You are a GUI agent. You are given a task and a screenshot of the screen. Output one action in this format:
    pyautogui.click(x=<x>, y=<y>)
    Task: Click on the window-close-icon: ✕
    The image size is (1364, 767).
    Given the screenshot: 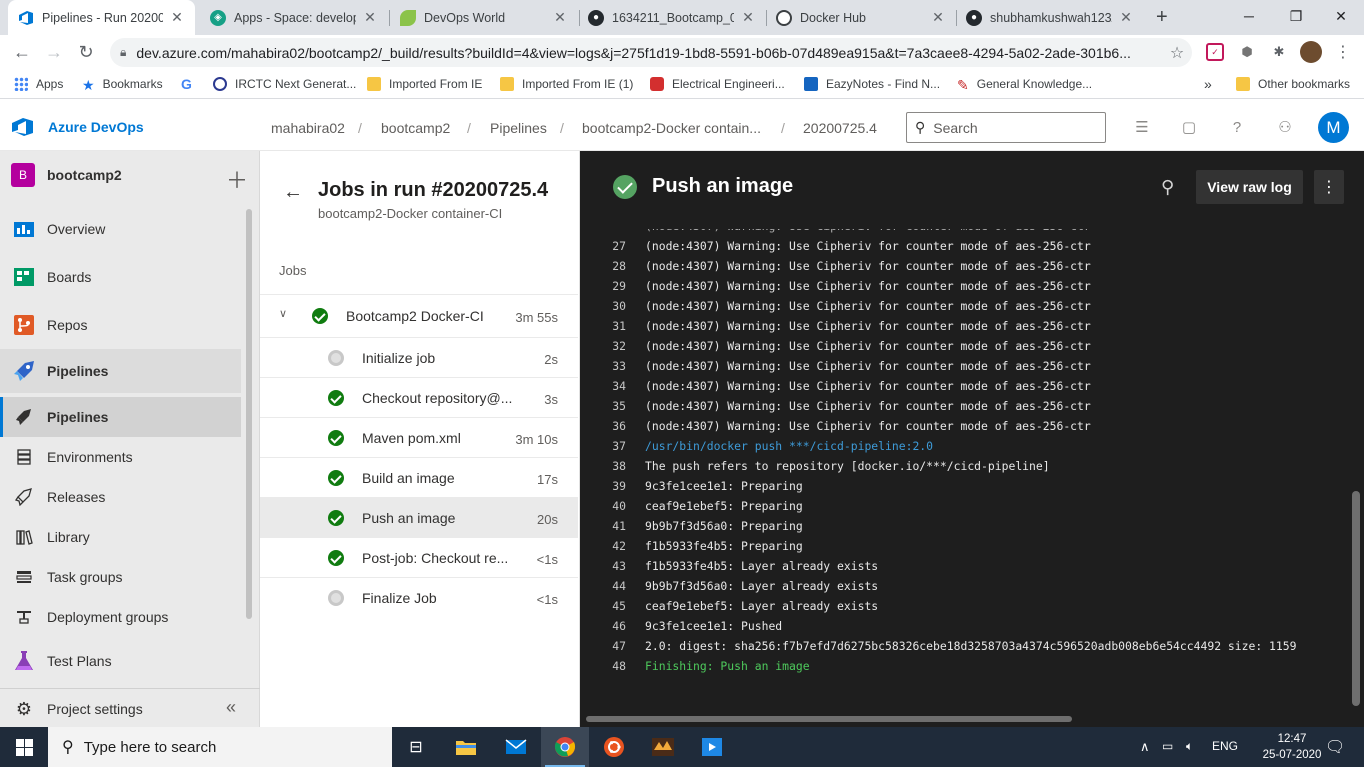 What is the action you would take?
    pyautogui.click(x=1341, y=16)
    